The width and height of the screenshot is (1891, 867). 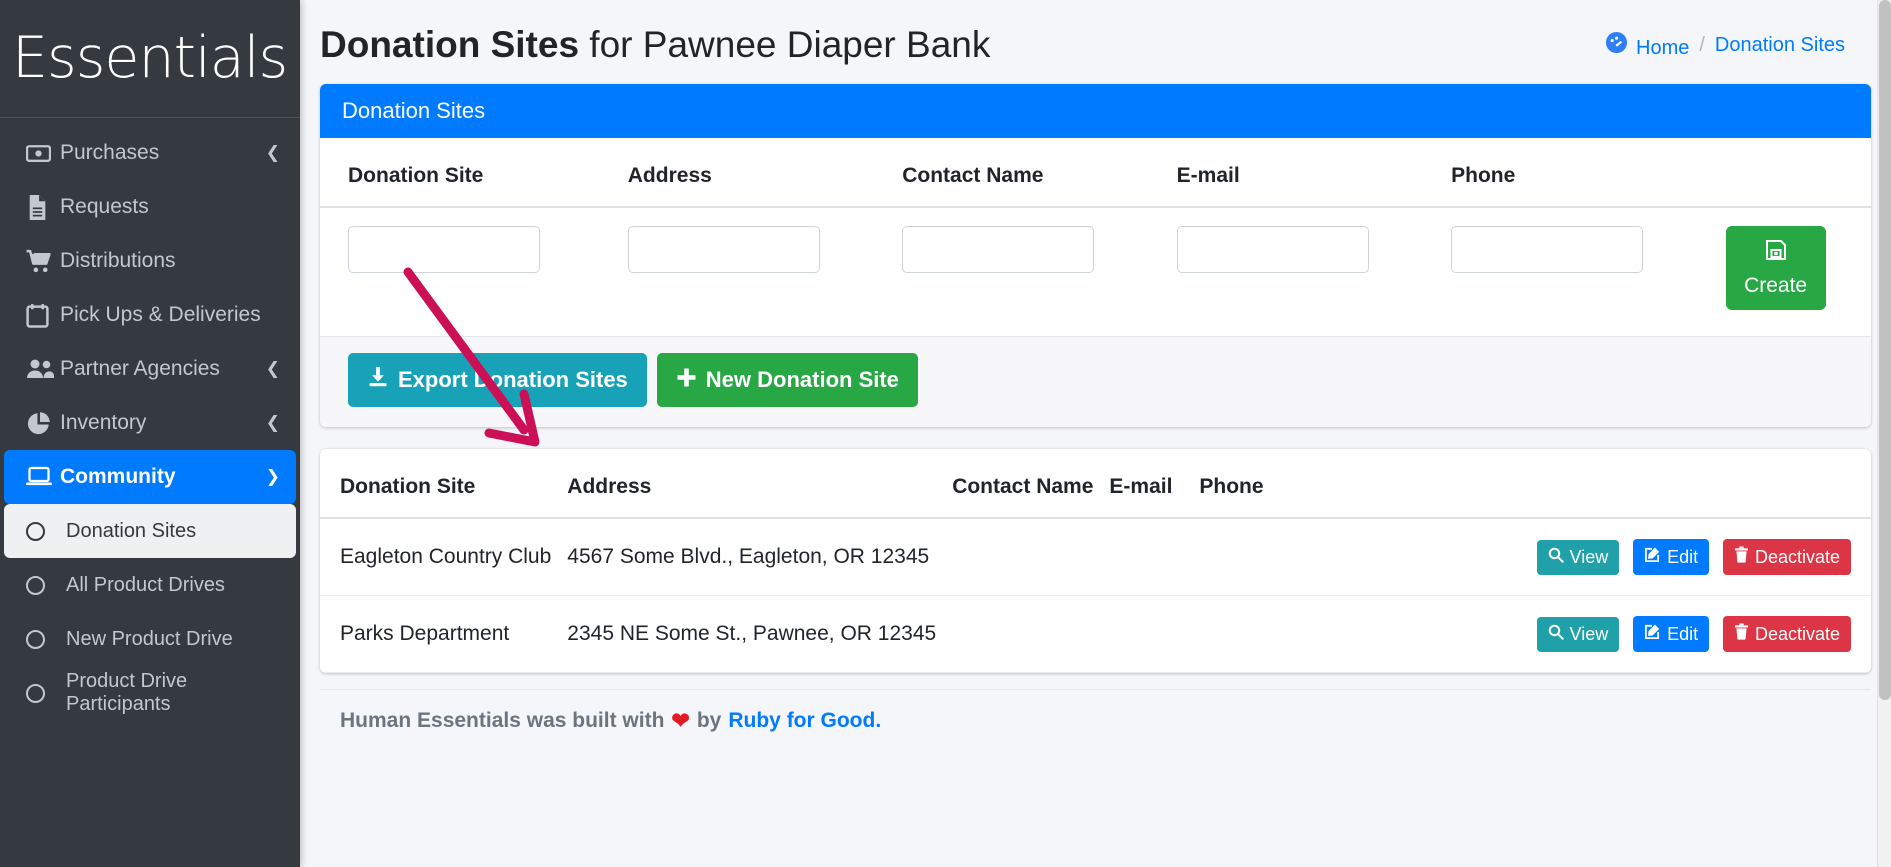 I want to click on search-magnifier-icon, so click(x=1556, y=557).